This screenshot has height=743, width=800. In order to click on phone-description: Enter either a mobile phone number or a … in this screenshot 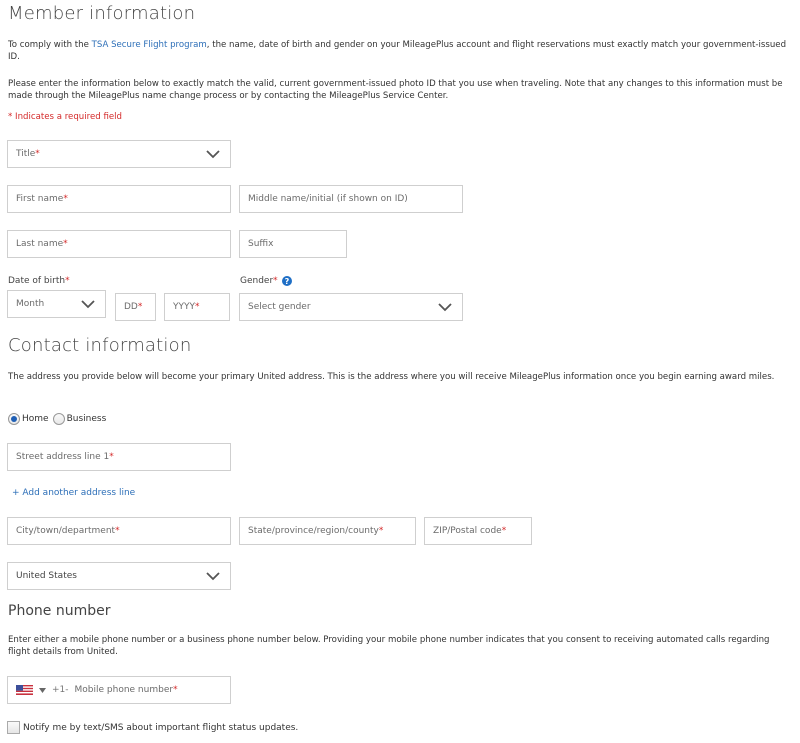, I will do `click(389, 646)`.